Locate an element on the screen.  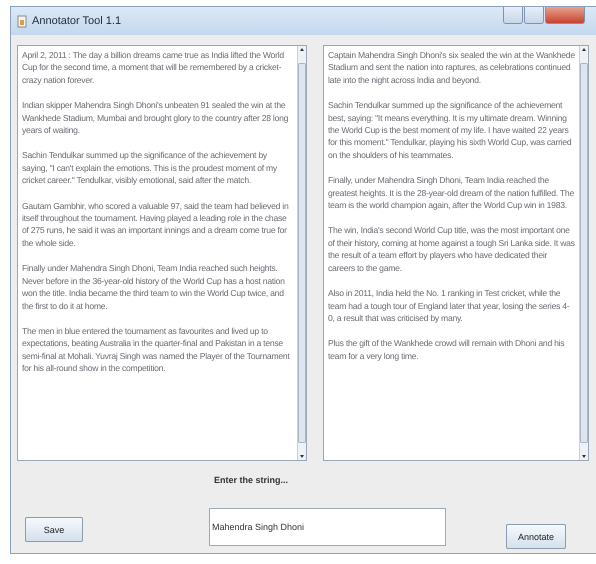
window-title: Annotator Tool 1.1 is located at coordinates (77, 21).